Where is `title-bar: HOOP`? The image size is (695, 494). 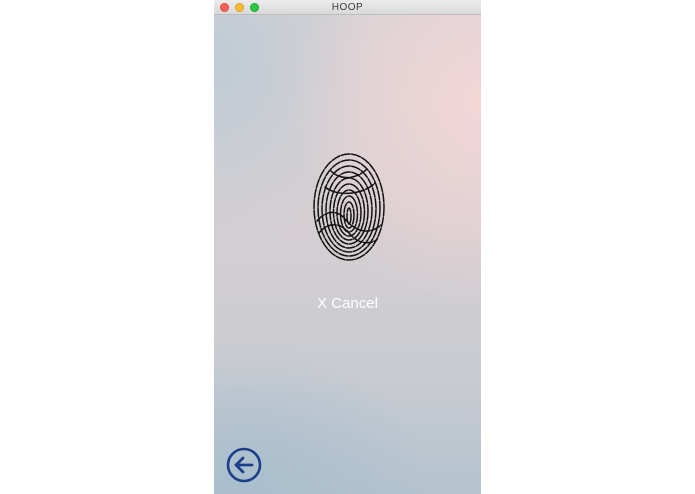
title-bar: HOOP is located at coordinates (347, 7).